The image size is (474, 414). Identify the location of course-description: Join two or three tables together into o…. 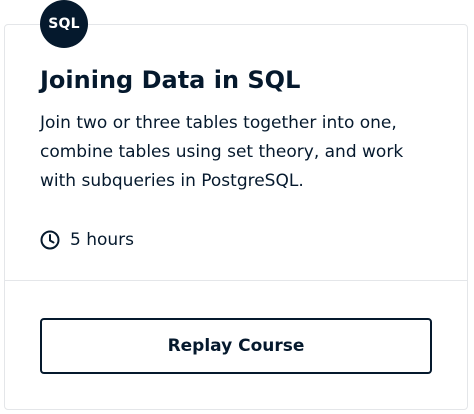
(222, 152).